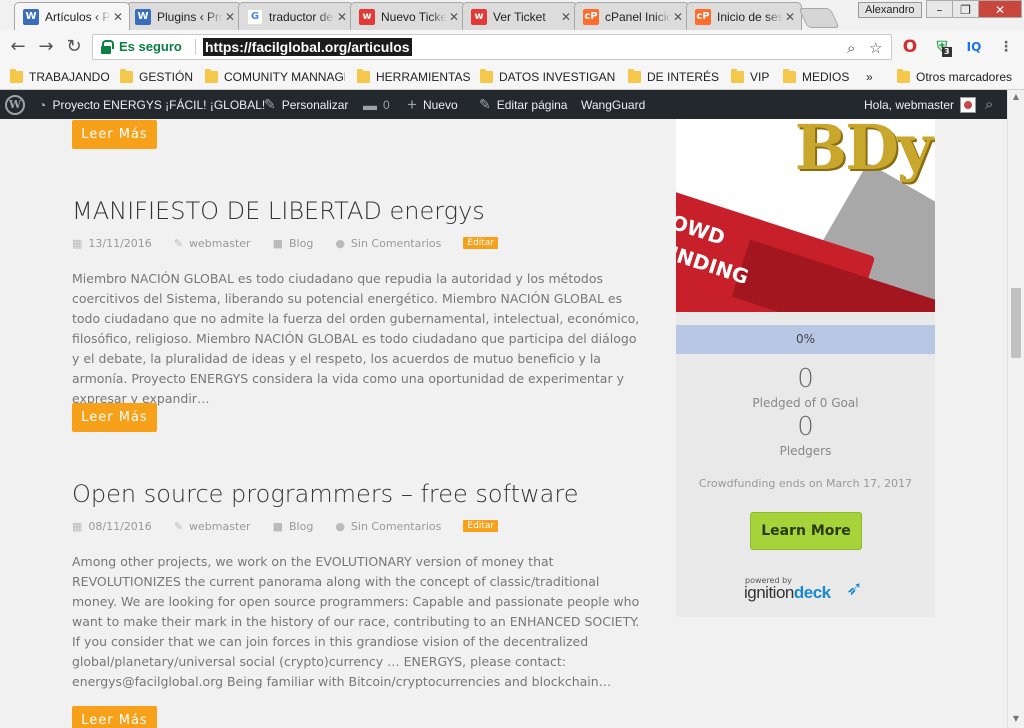 Image resolution: width=1024 pixels, height=728 pixels. I want to click on tab-traductor: G traductor de google ✕, so click(296, 16).